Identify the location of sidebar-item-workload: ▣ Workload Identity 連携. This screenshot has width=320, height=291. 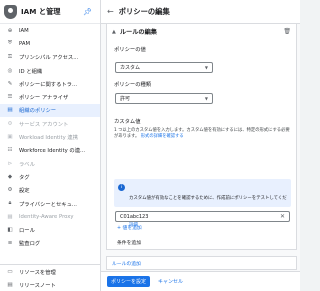
(50, 136).